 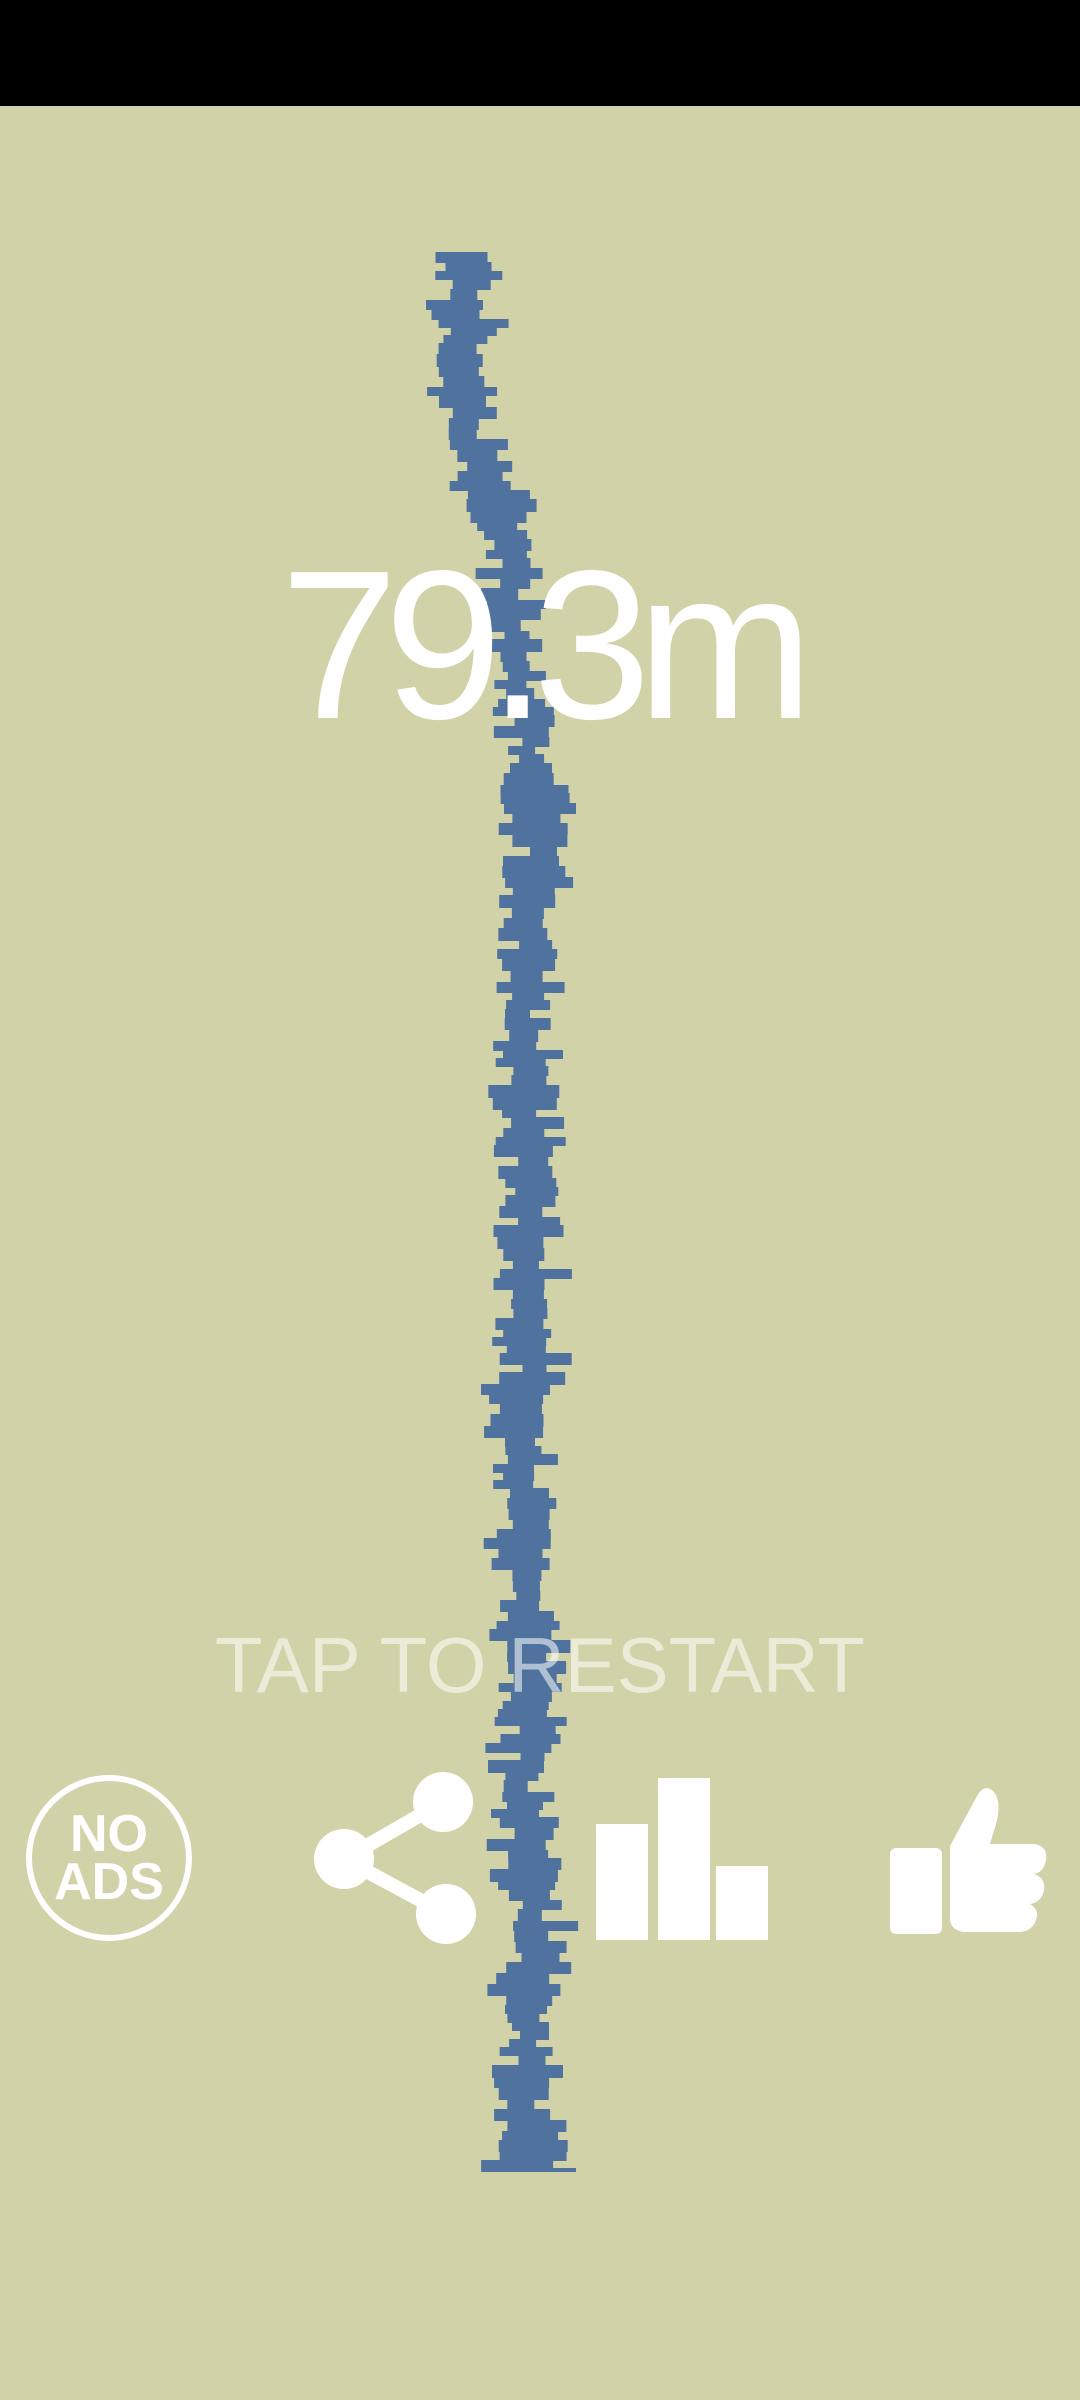 I want to click on tap-to-restart-prompt: TAP TO RESTART, so click(x=540, y=1665).